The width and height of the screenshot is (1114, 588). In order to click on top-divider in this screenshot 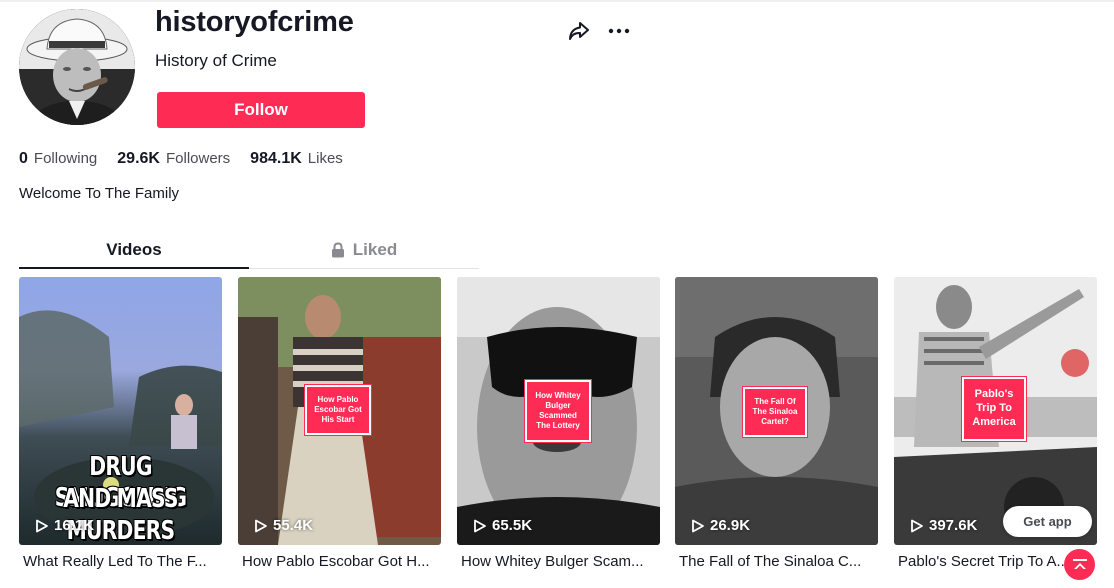, I will do `click(557, 1)`.